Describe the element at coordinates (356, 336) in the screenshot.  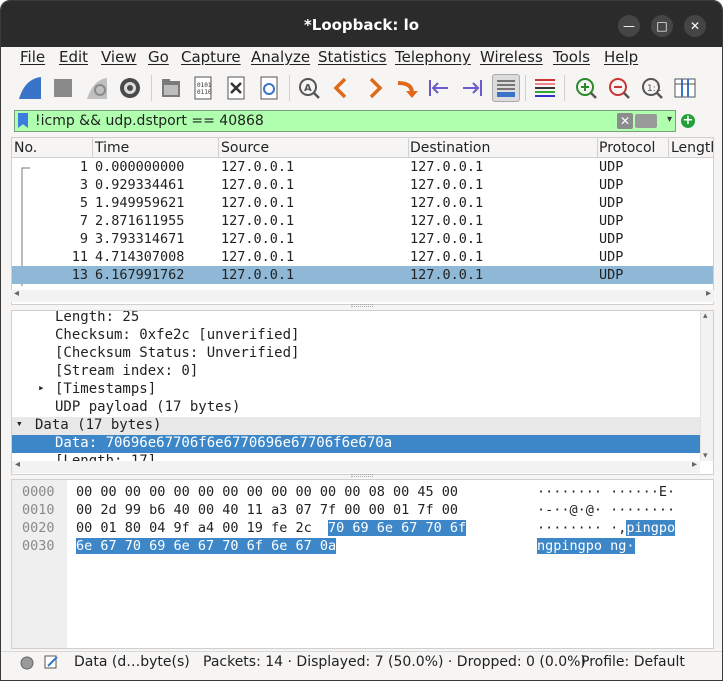
I see `detail-item: Checksum: 0xfe2c [unverified]` at that location.